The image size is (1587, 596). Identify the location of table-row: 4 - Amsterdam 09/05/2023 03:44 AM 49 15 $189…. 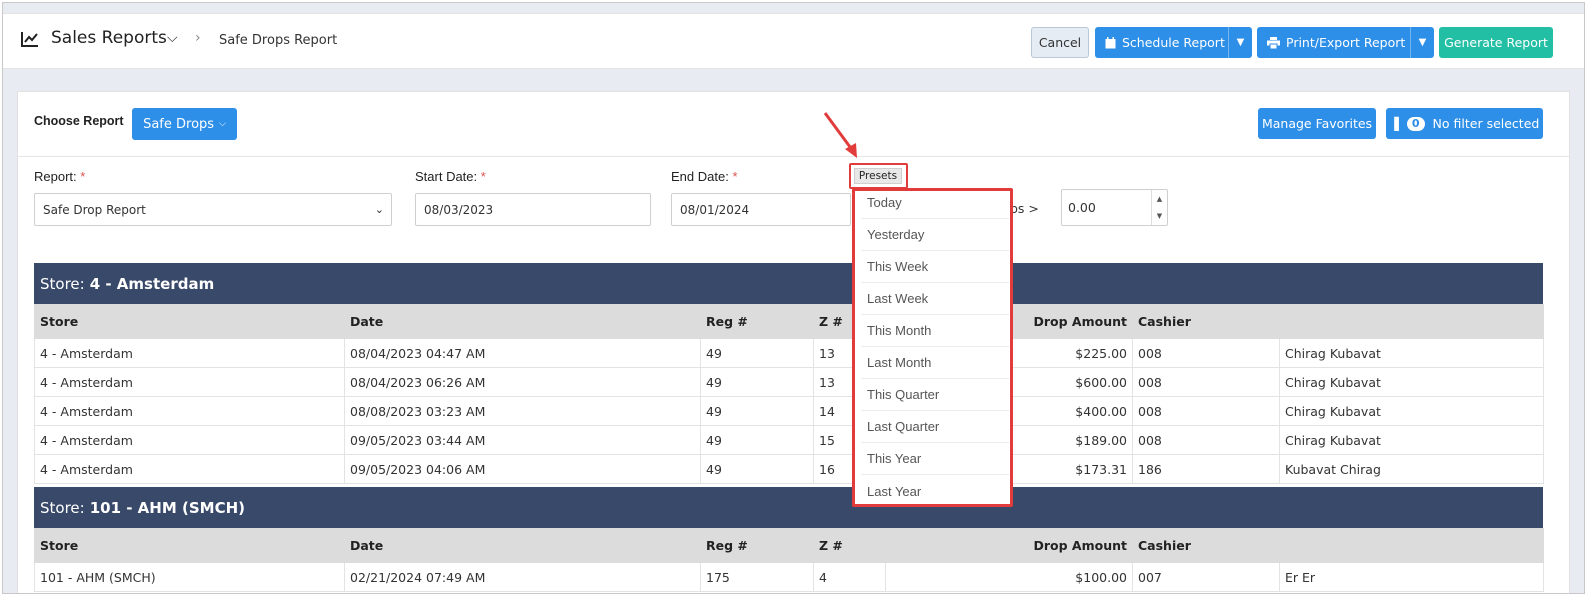
(789, 440).